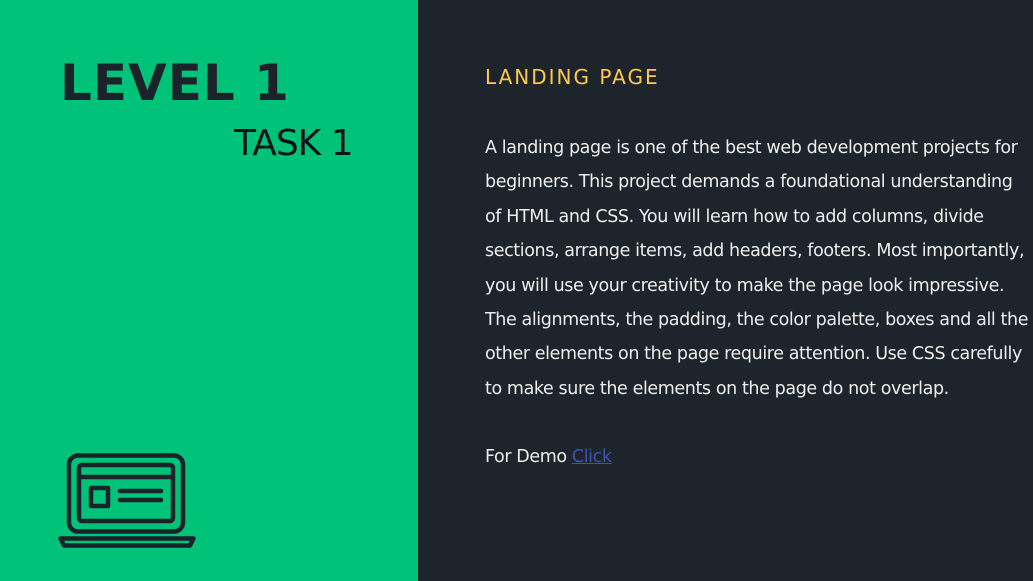  What do you see at coordinates (526, 457) in the screenshot?
I see `demo-label: For Demo` at bounding box center [526, 457].